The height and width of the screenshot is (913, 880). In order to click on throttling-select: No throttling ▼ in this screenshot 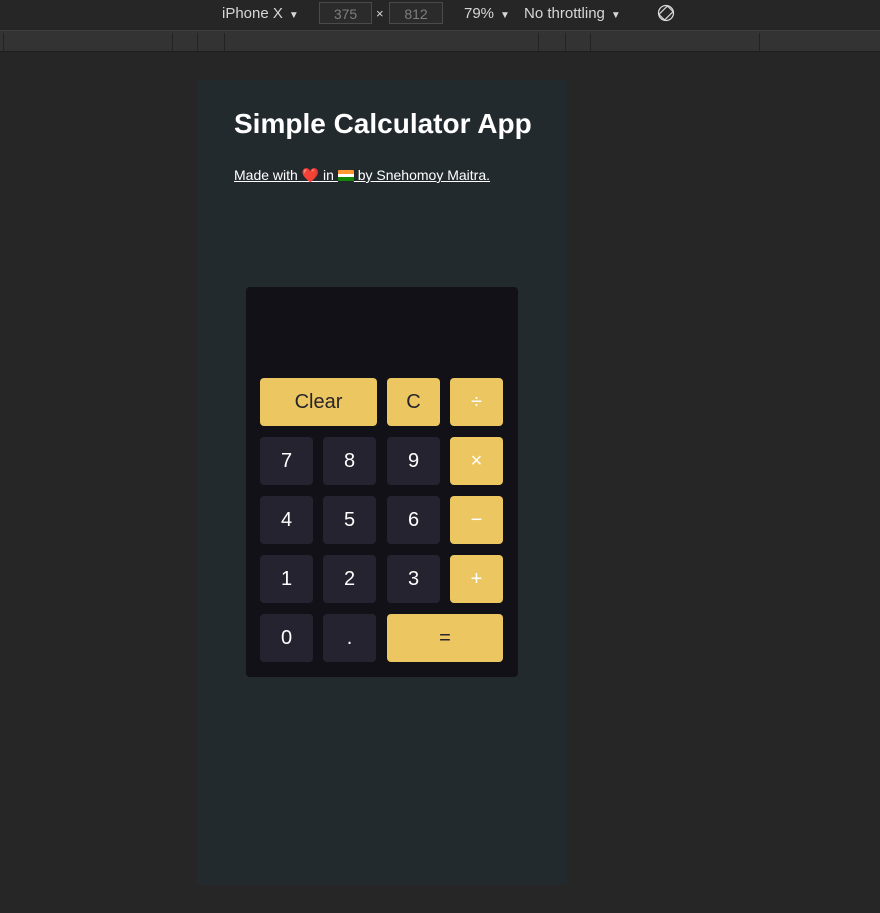, I will do `click(572, 14)`.